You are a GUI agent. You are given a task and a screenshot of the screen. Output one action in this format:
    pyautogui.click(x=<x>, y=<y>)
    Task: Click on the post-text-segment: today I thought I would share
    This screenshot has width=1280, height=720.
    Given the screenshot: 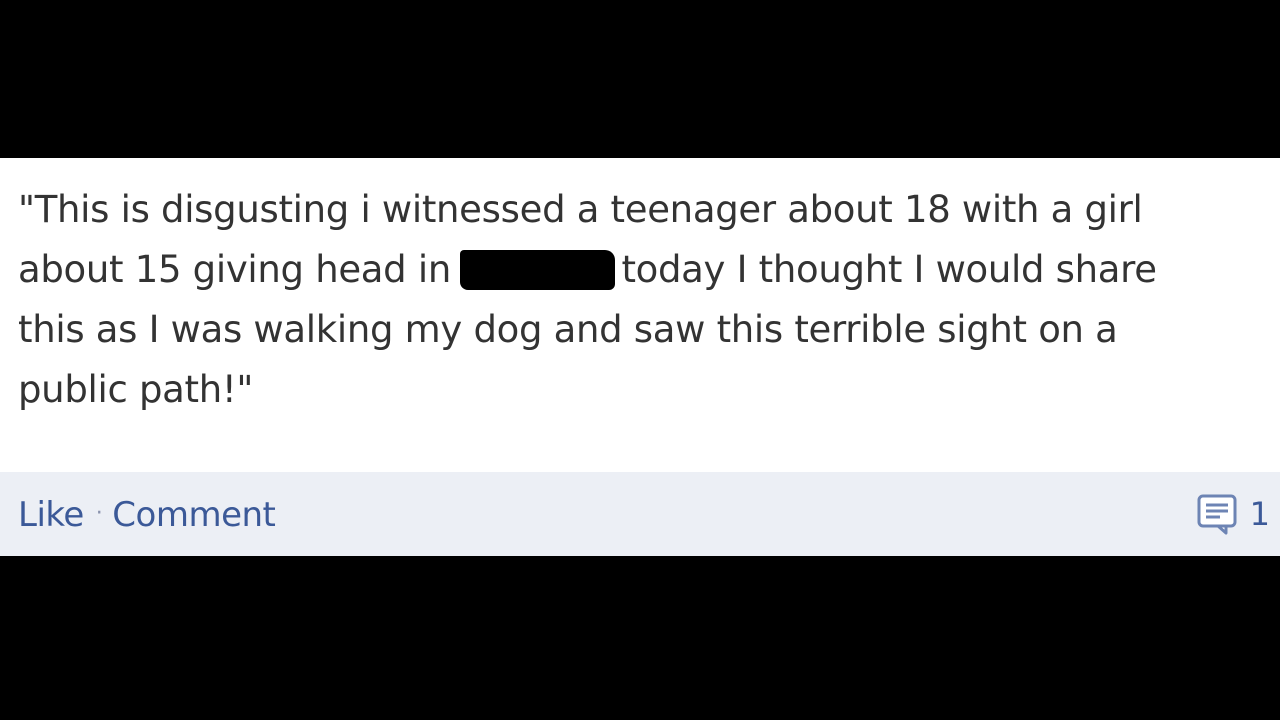 What is the action you would take?
    pyautogui.click(x=889, y=269)
    